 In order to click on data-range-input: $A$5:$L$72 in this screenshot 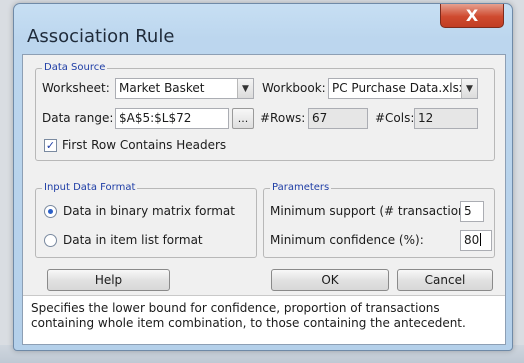, I will do `click(172, 118)`.